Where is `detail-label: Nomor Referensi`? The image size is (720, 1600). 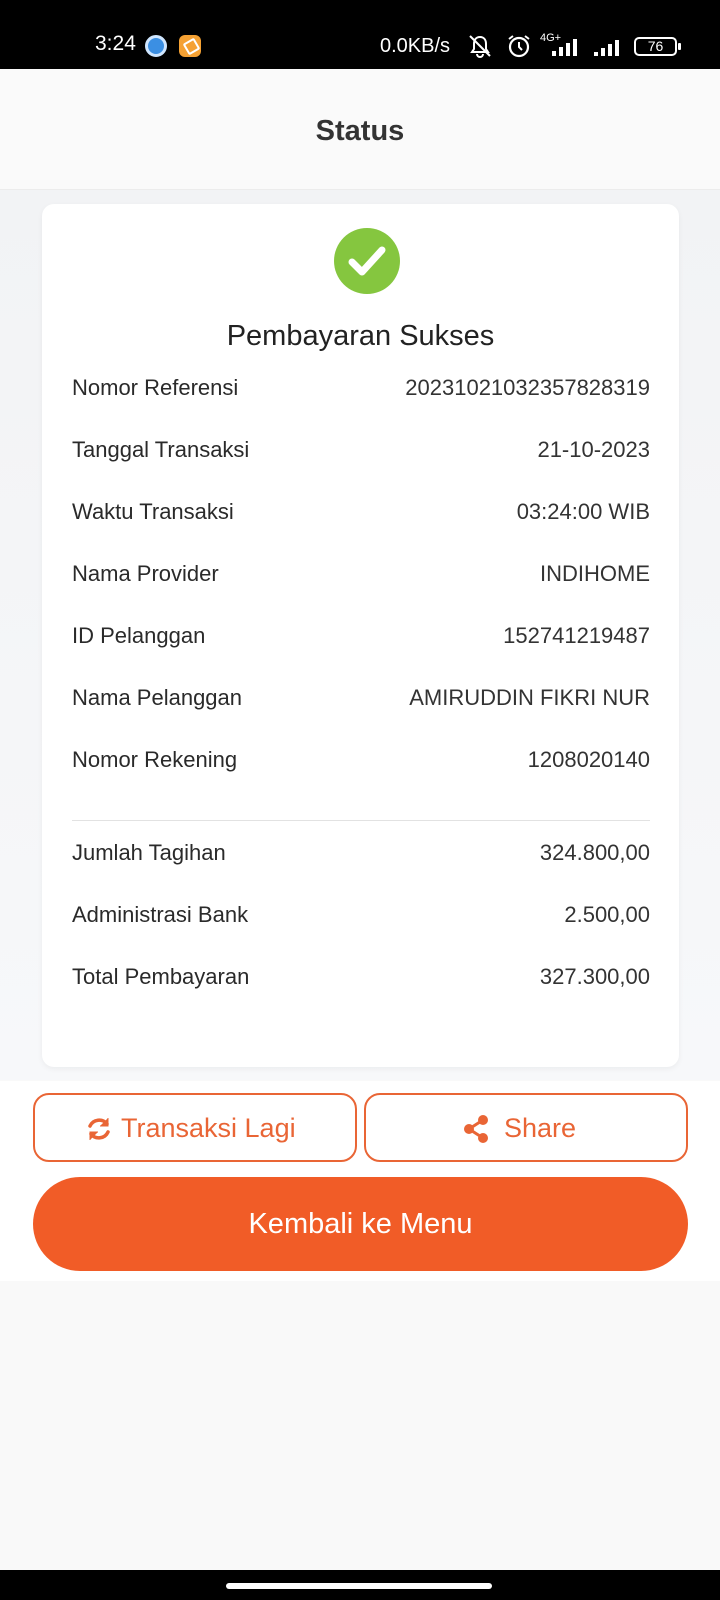 detail-label: Nomor Referensi is located at coordinates (155, 387).